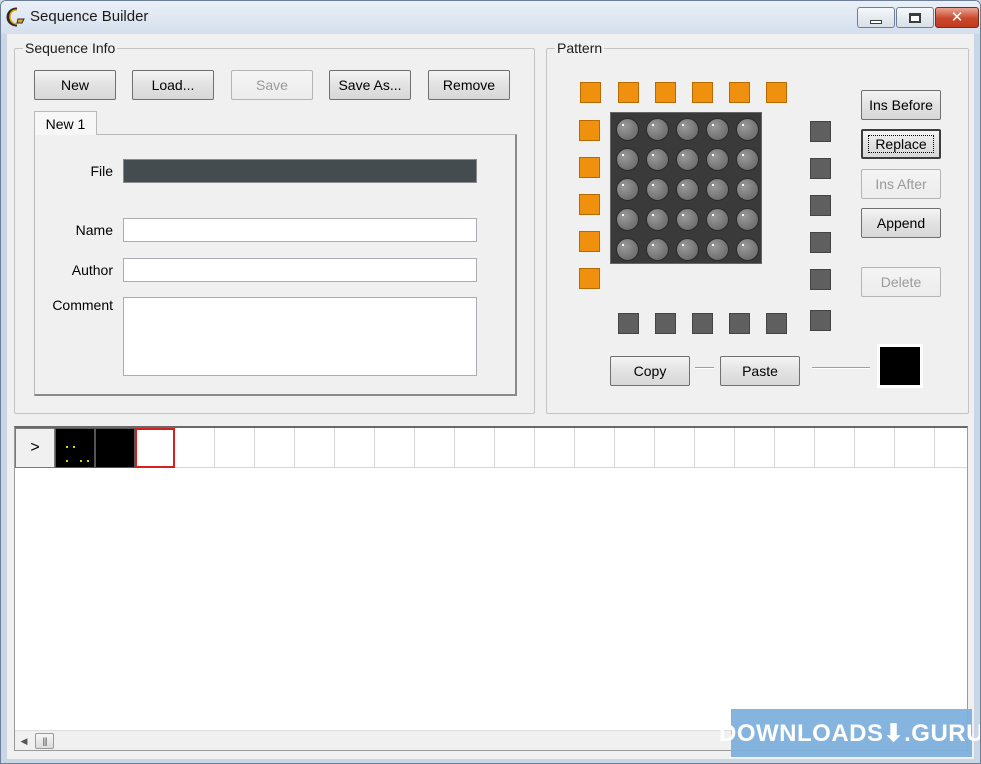 This screenshot has height=764, width=981. I want to click on ins-after-button: Ins After, so click(901, 184).